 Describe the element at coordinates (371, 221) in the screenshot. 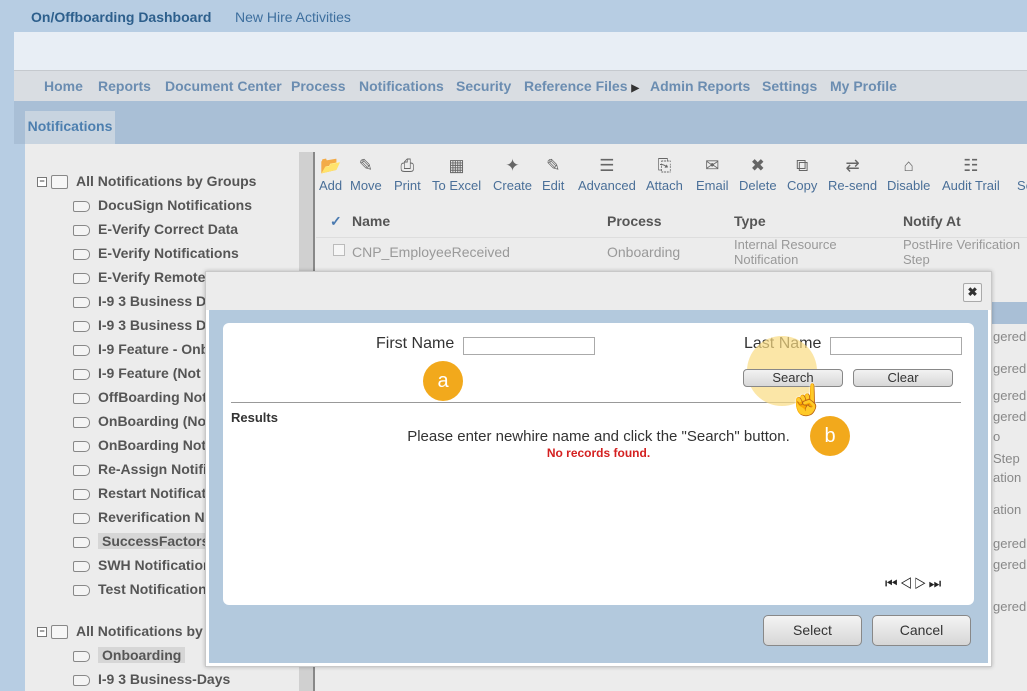

I see `col-name: Name` at that location.